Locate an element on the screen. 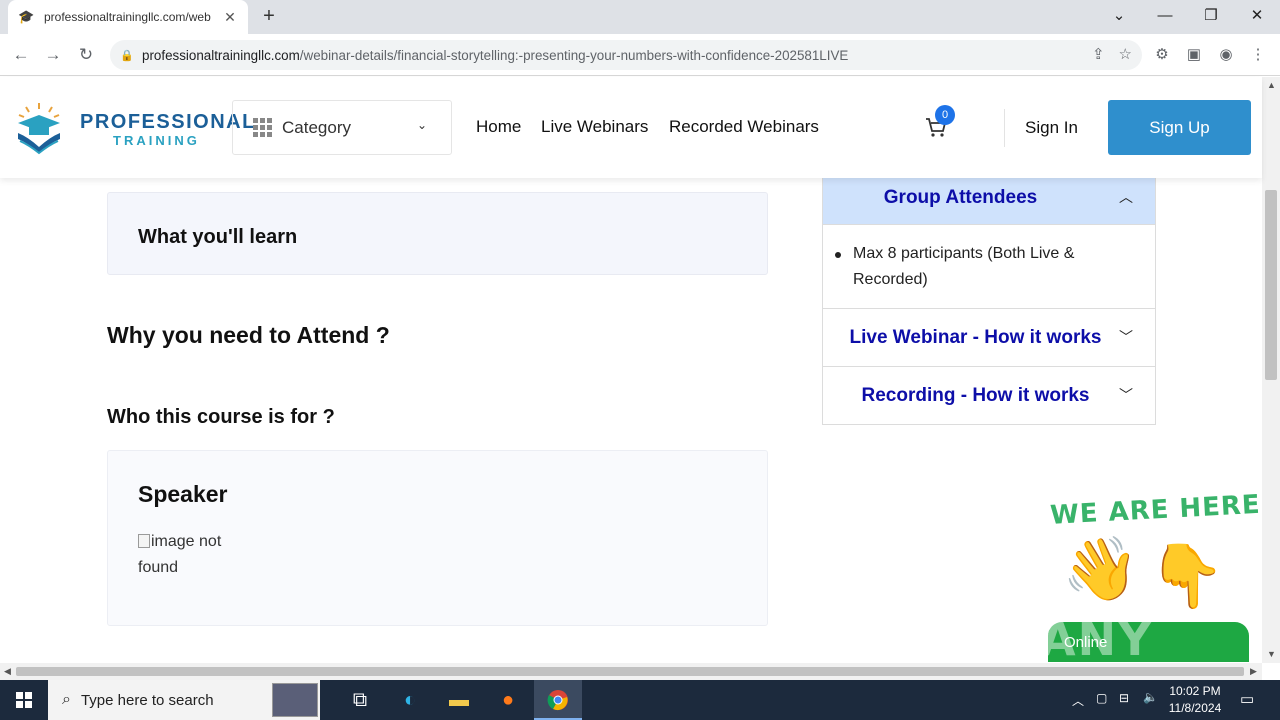 The image size is (1280, 720). broken-image-icon is located at coordinates (144, 541).